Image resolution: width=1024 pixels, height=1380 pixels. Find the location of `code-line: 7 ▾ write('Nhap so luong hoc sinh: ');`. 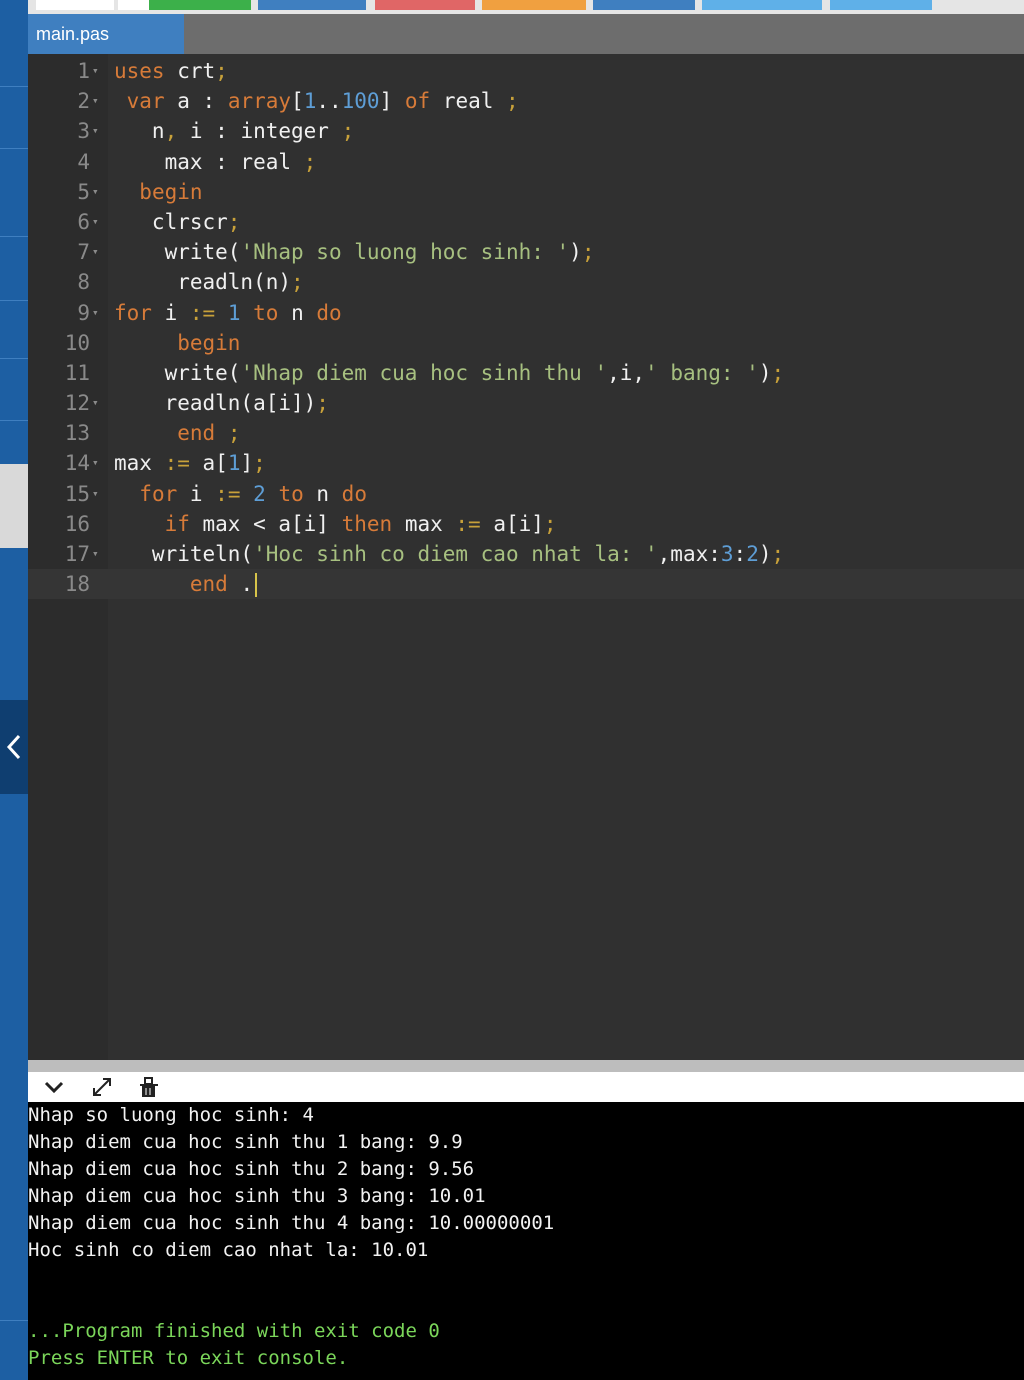

code-line: 7 ▾ write('Nhap so luong hoc sinh: '); is located at coordinates (526, 252).